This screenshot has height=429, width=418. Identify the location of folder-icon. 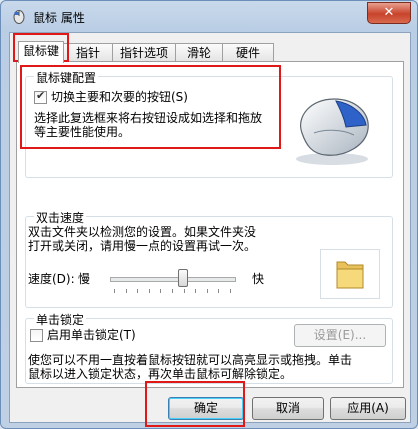
(350, 274).